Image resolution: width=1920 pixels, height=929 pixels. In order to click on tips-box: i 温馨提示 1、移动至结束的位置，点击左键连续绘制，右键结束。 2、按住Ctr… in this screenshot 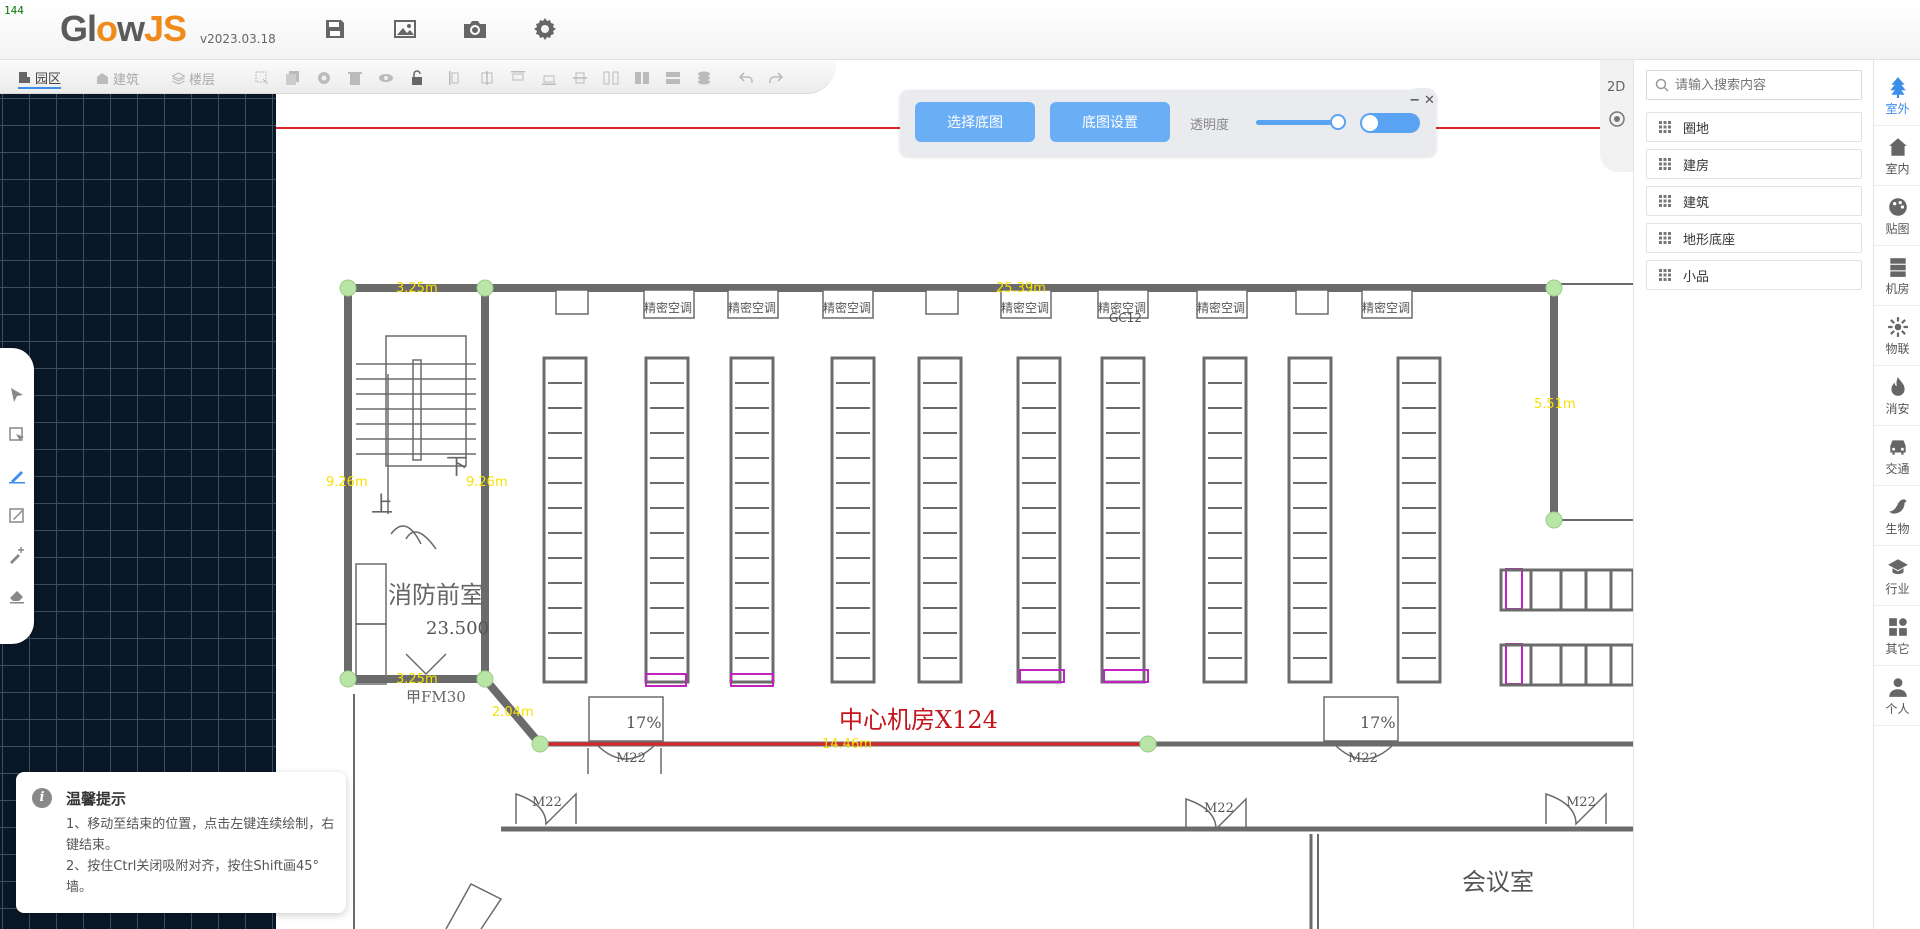, I will do `click(181, 842)`.